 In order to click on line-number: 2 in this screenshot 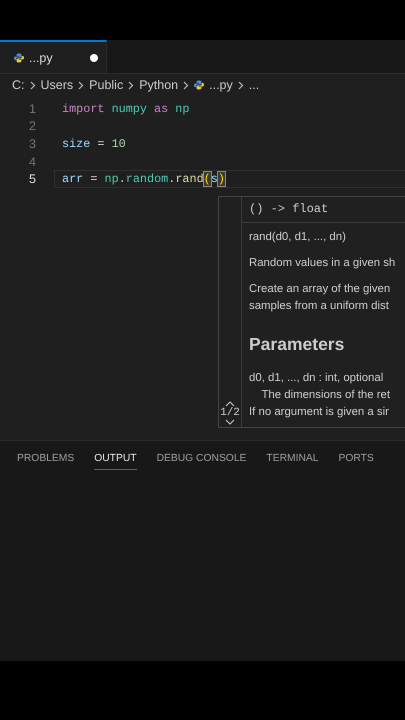, I will do `click(32, 127)`.